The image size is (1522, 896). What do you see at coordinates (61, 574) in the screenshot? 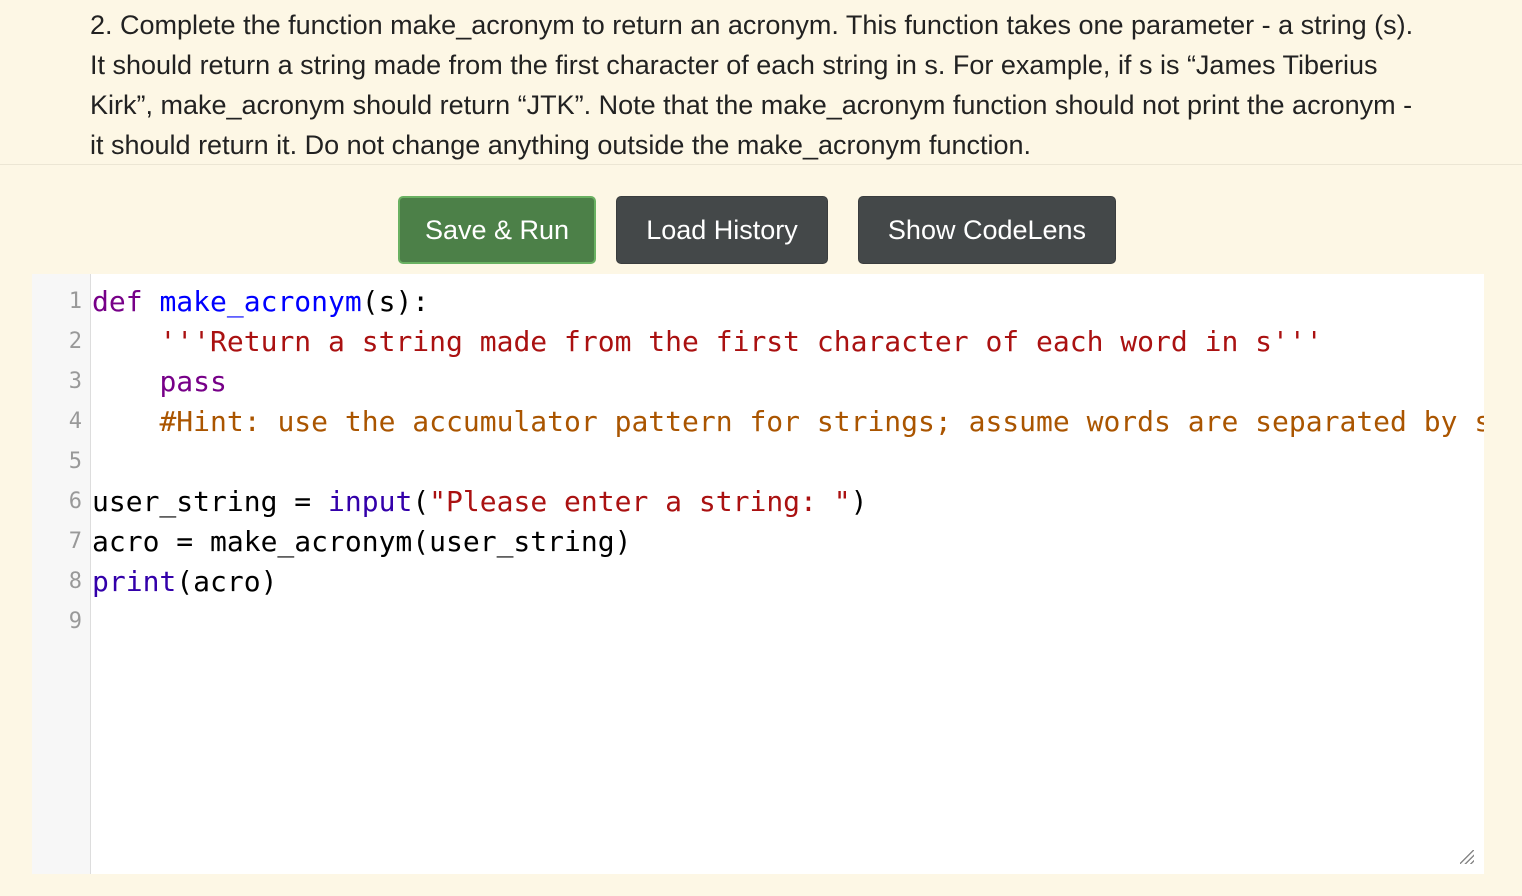
I see `line-number-gutter: 1 2 3 4 5 6 7 8 9` at bounding box center [61, 574].